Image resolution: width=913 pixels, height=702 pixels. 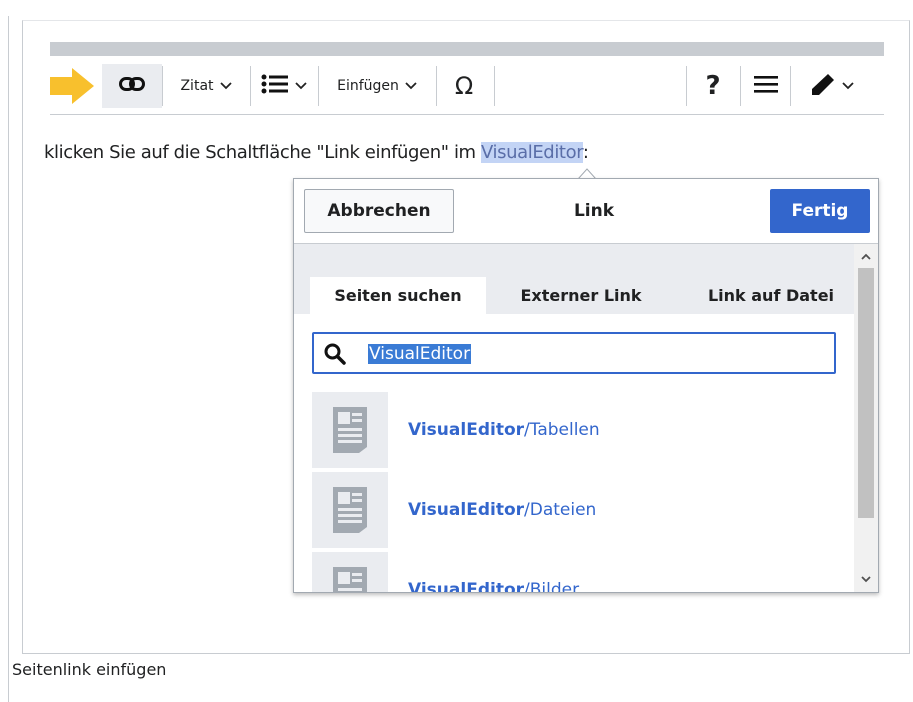 I want to click on result-link: VisualEditor/Dateien, so click(x=502, y=510).